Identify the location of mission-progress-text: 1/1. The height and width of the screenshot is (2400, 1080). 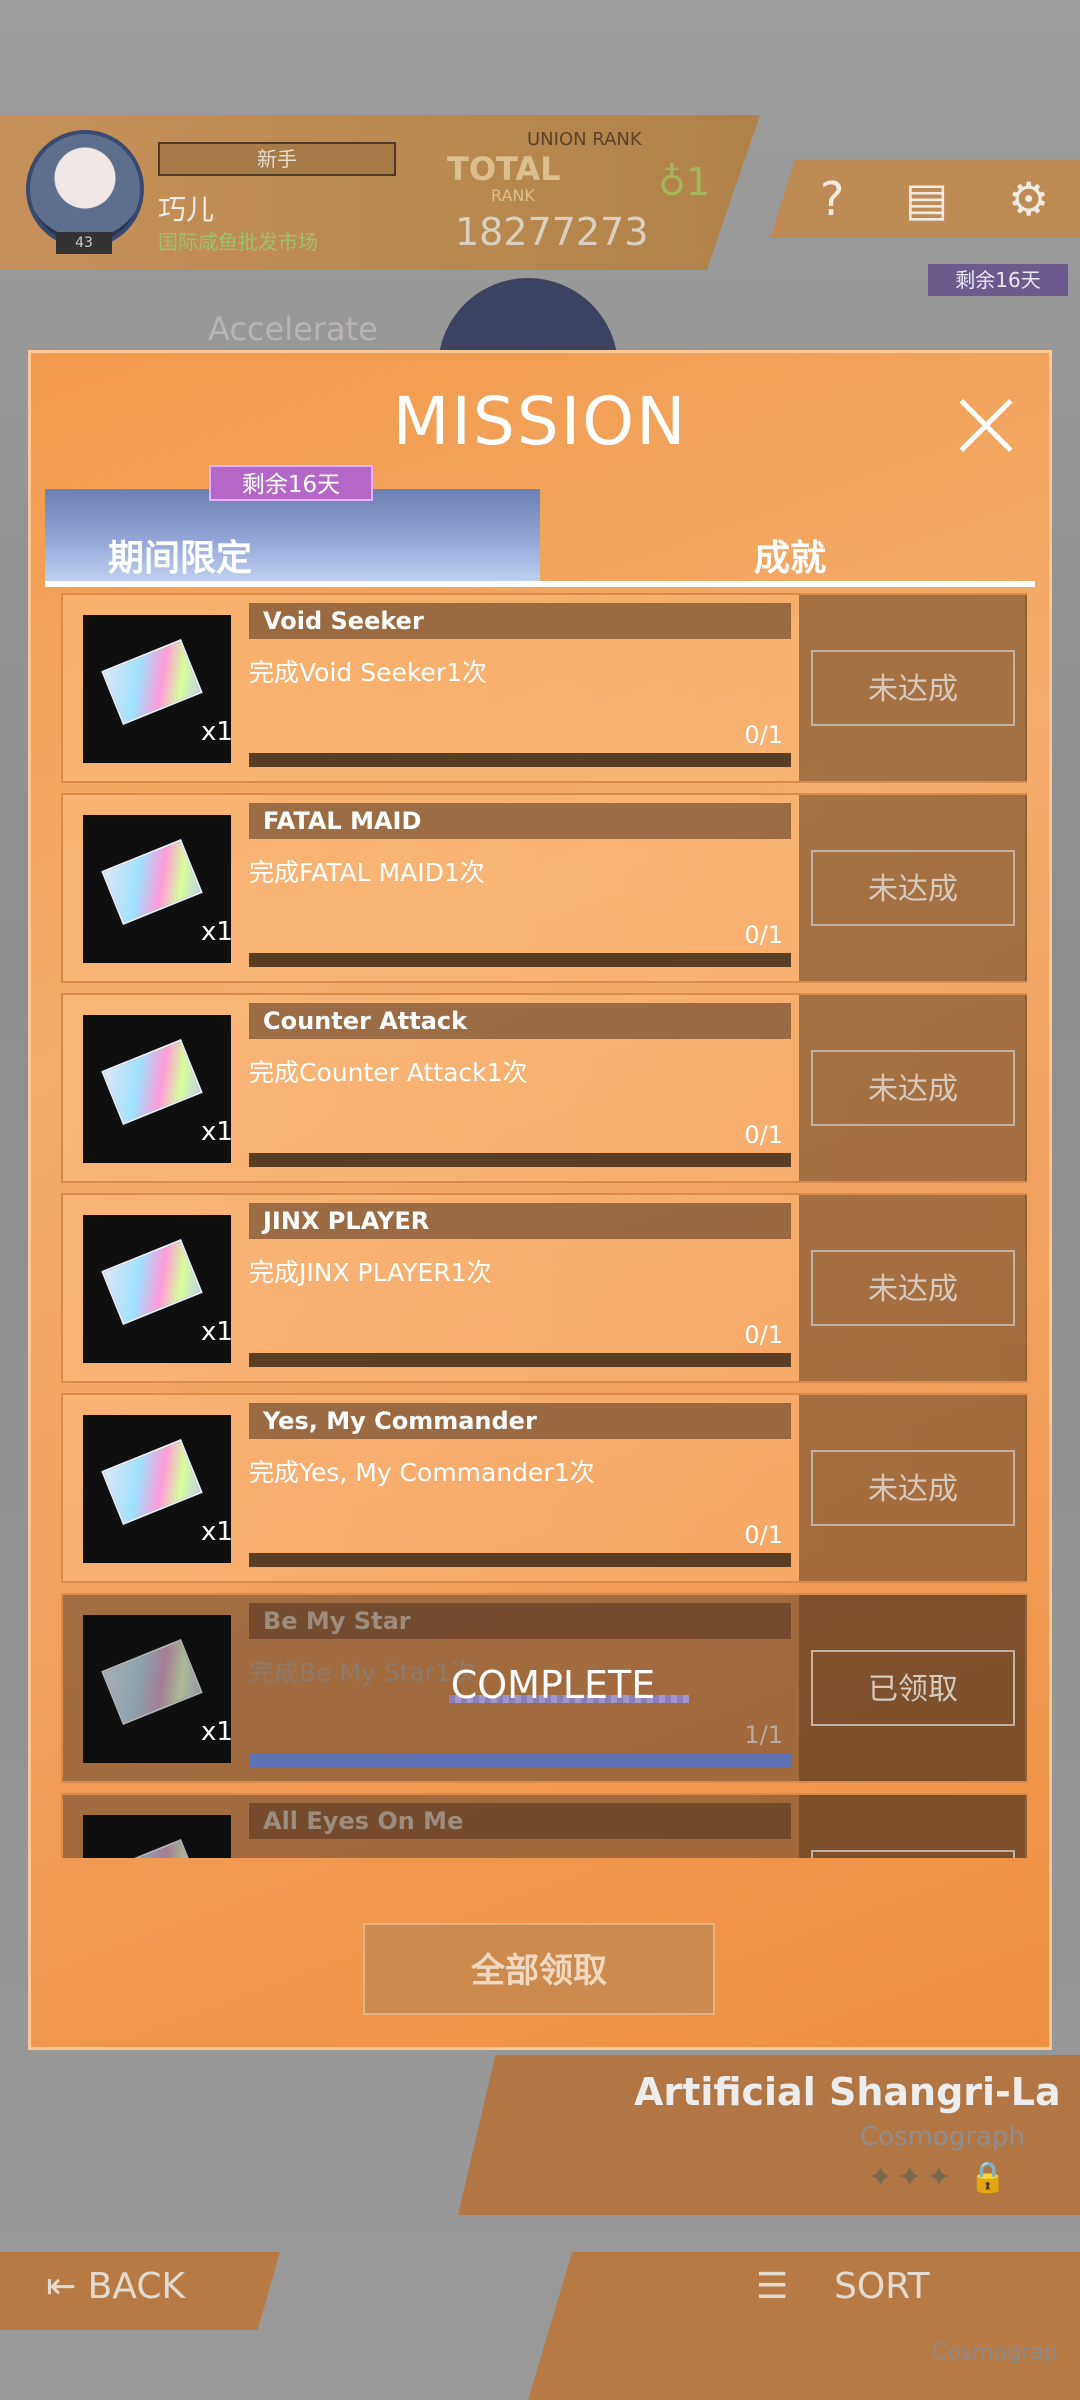
(763, 1735).